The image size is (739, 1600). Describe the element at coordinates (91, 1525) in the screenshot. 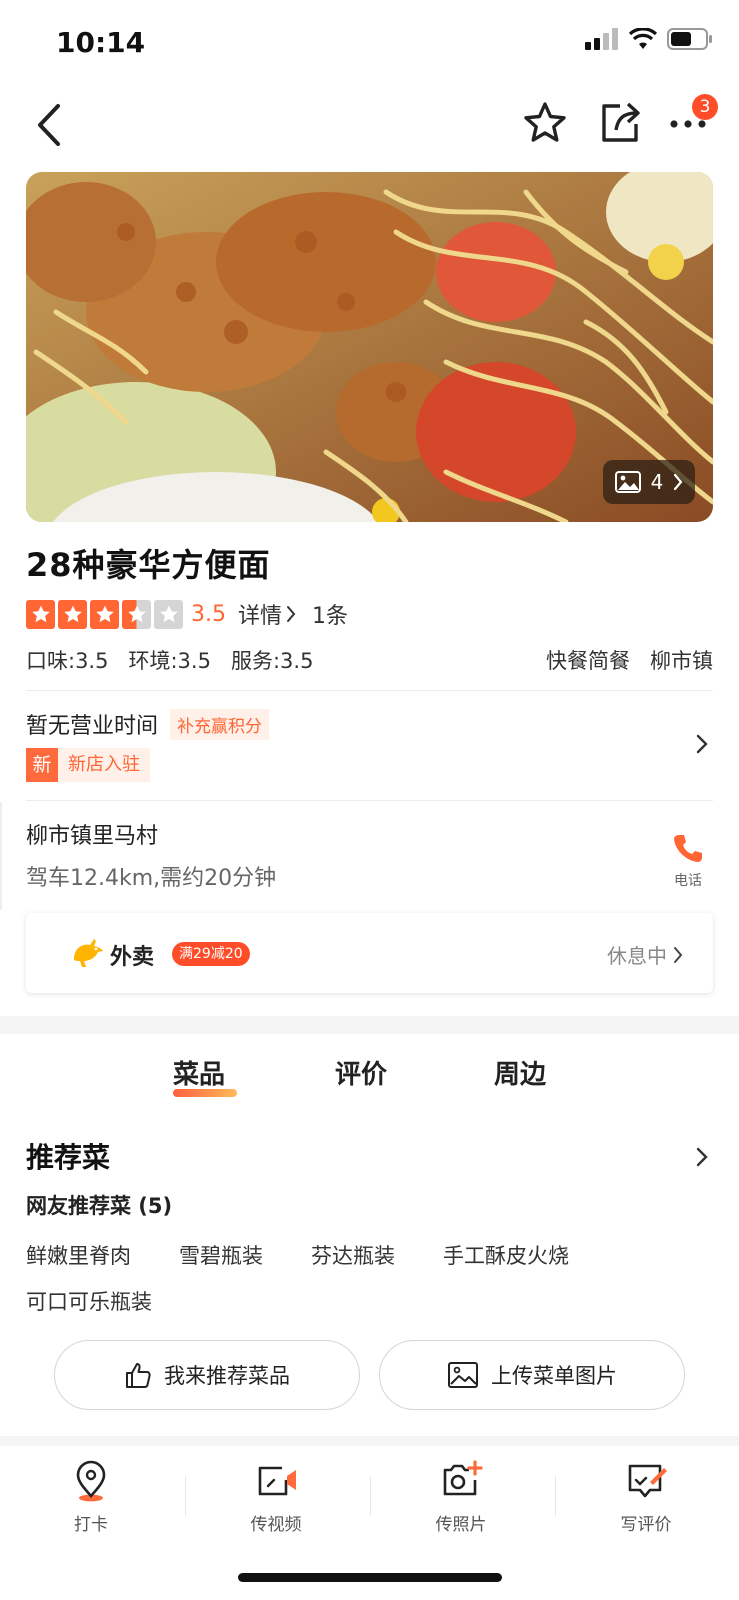

I see `check-in-label: 打卡` at that location.